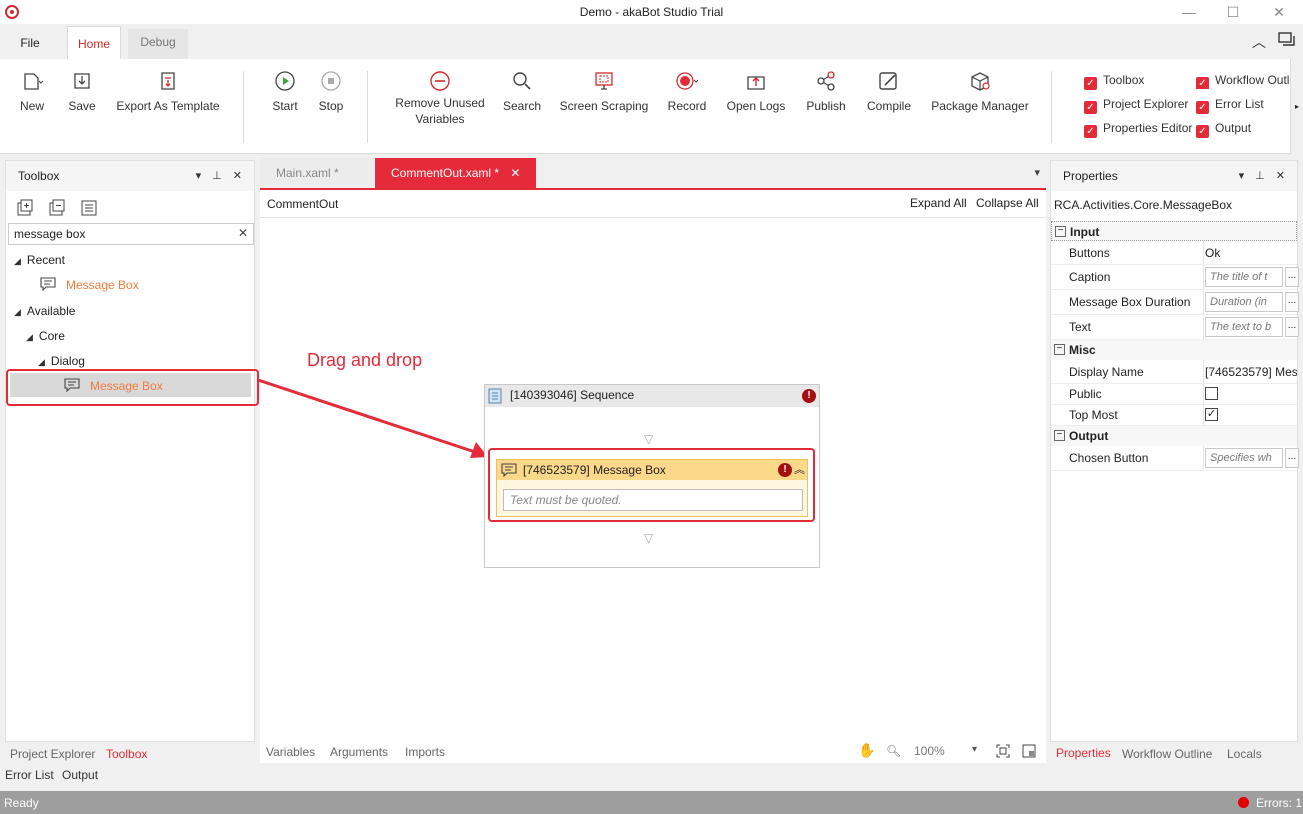  Describe the element at coordinates (1244, 80) in the screenshot. I see `workflow-outline-checkbox: ✓ Workflow Outl` at that location.